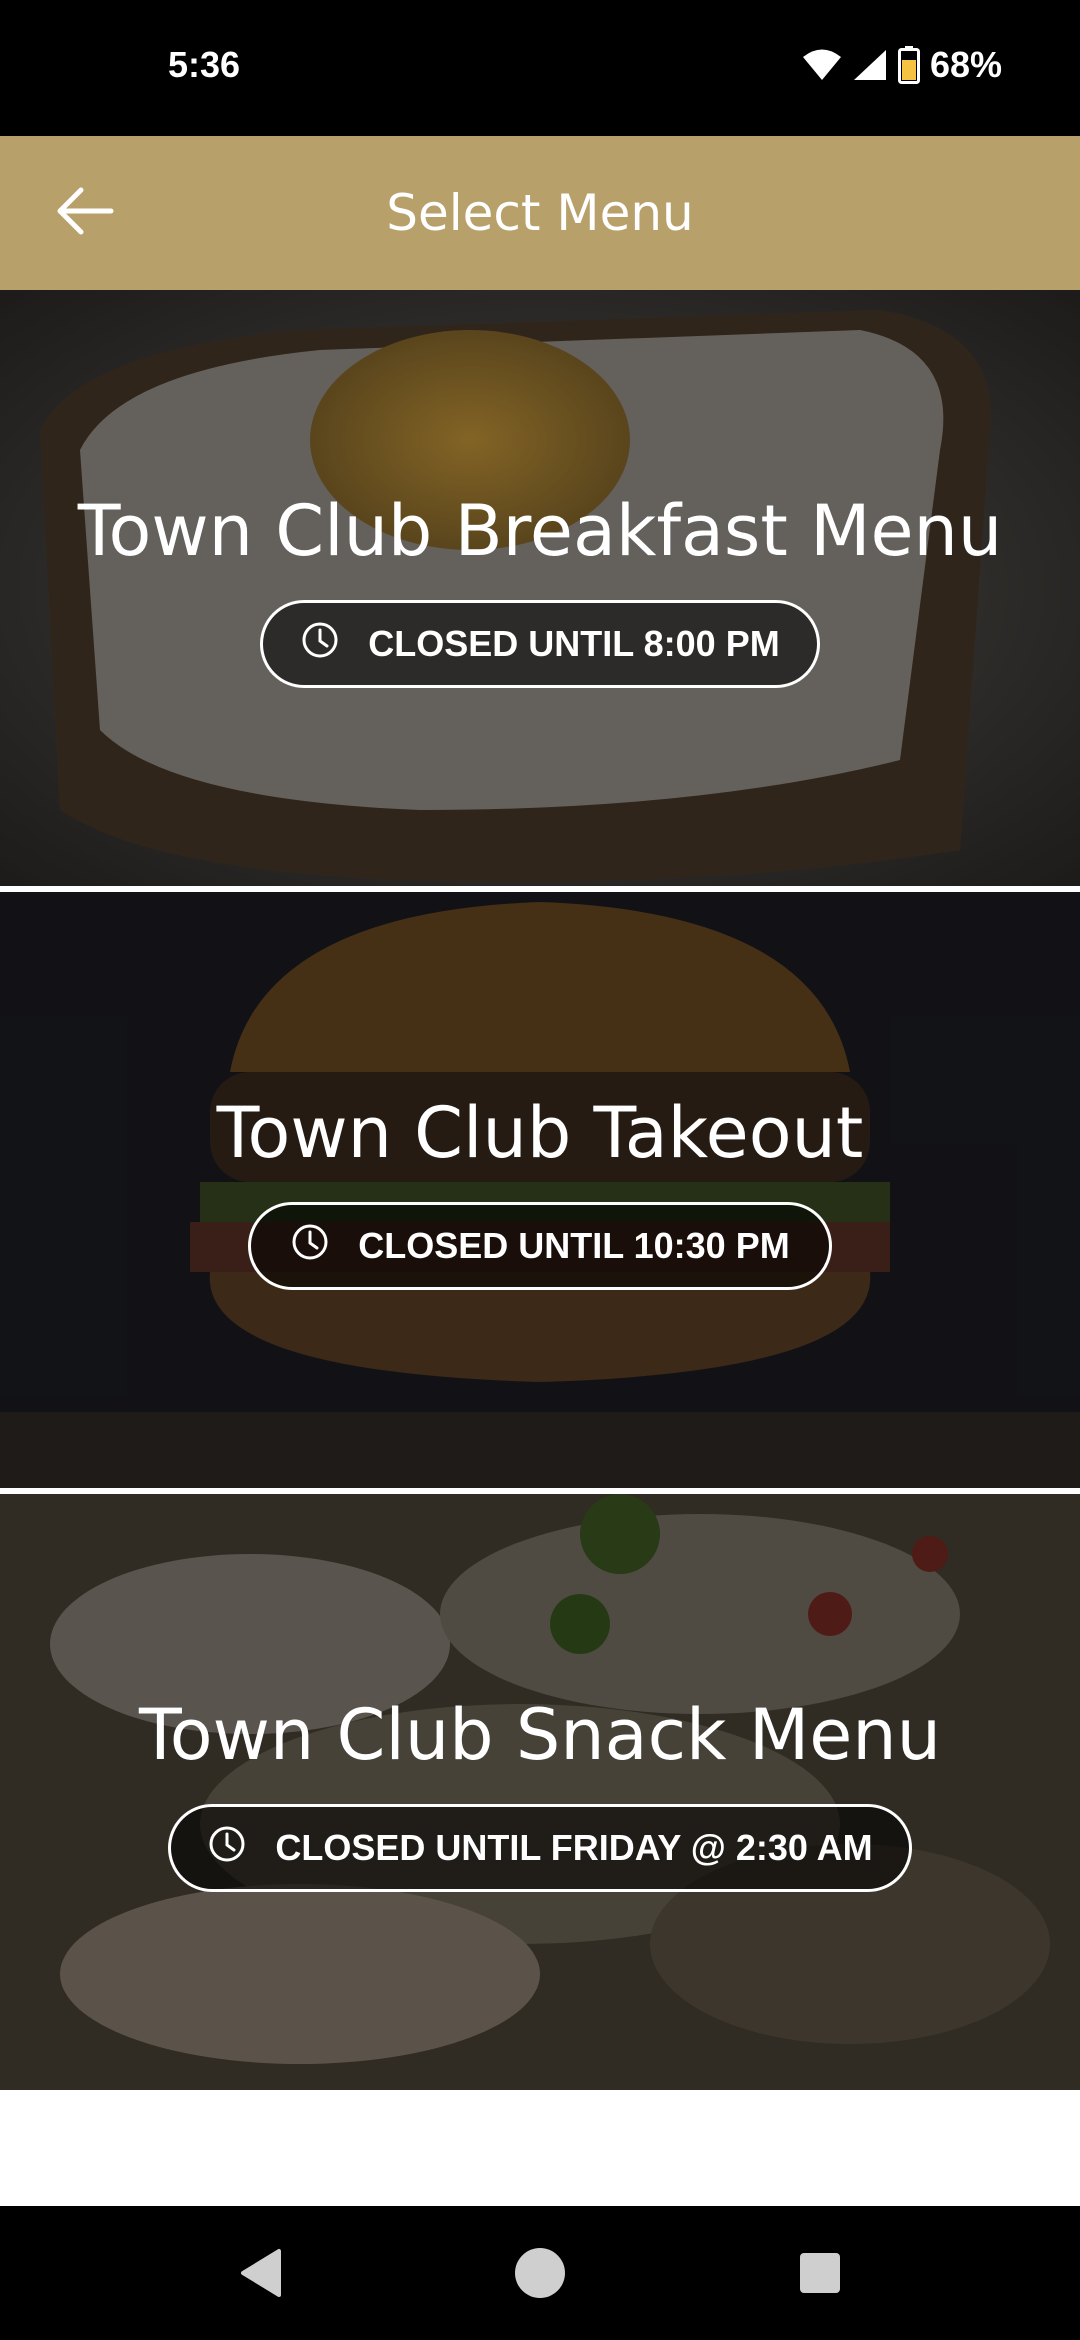 This screenshot has height=2340, width=1080. I want to click on home-circle-icon, so click(540, 2275).